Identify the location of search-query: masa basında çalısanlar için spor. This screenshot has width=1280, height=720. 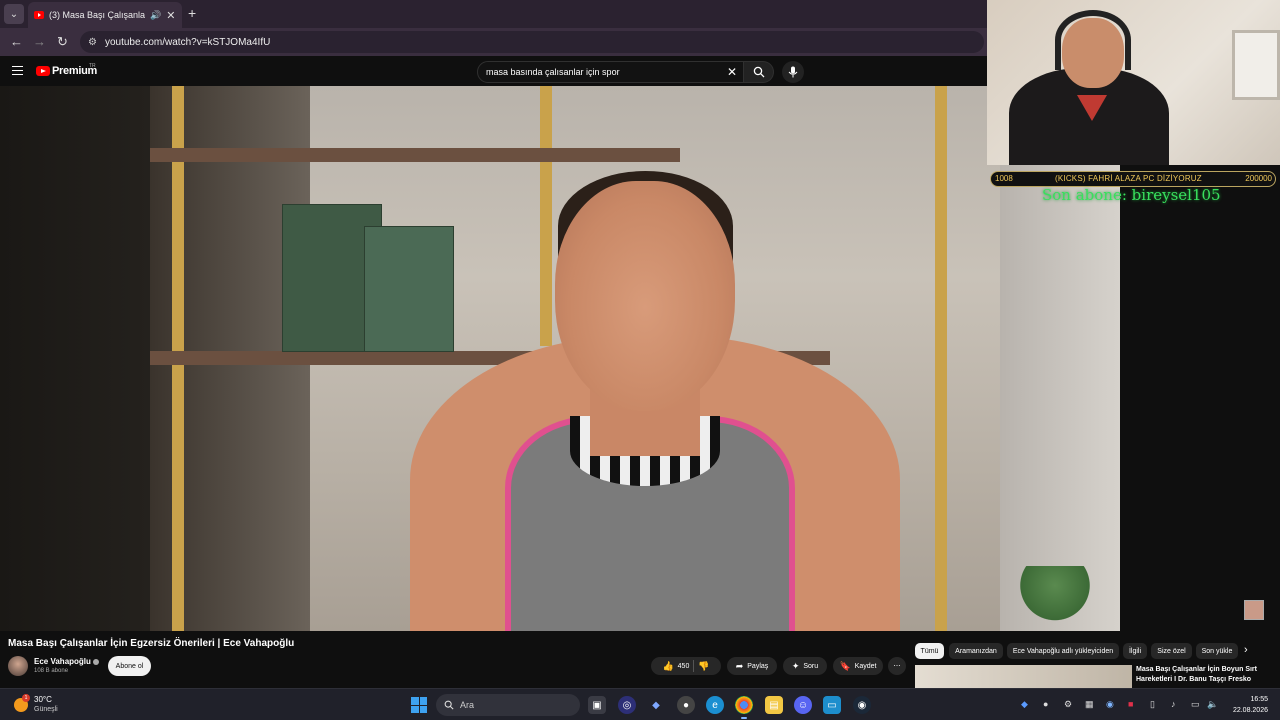
(553, 72).